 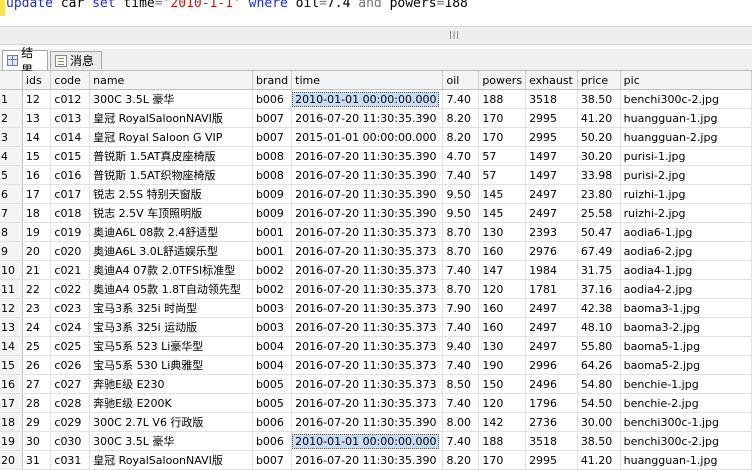 I want to click on cell-oil: 9.50, so click(x=461, y=194).